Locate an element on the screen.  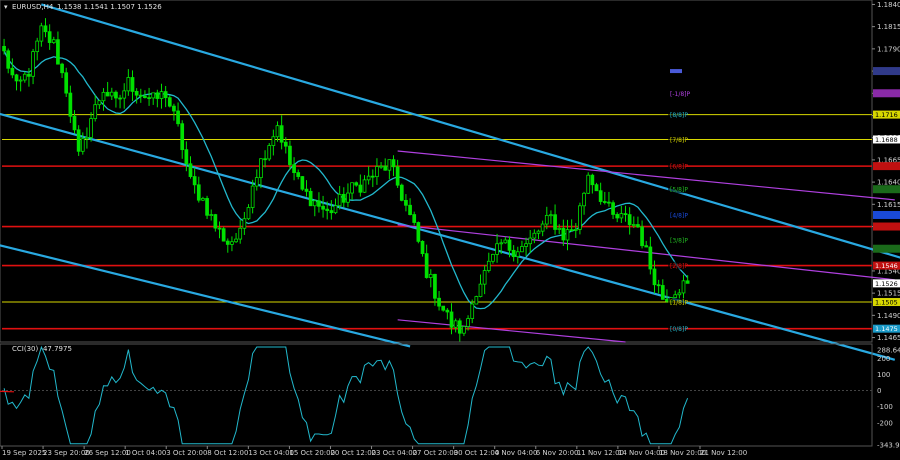
cci-tick-label: 200 is located at coordinates (883, 359).